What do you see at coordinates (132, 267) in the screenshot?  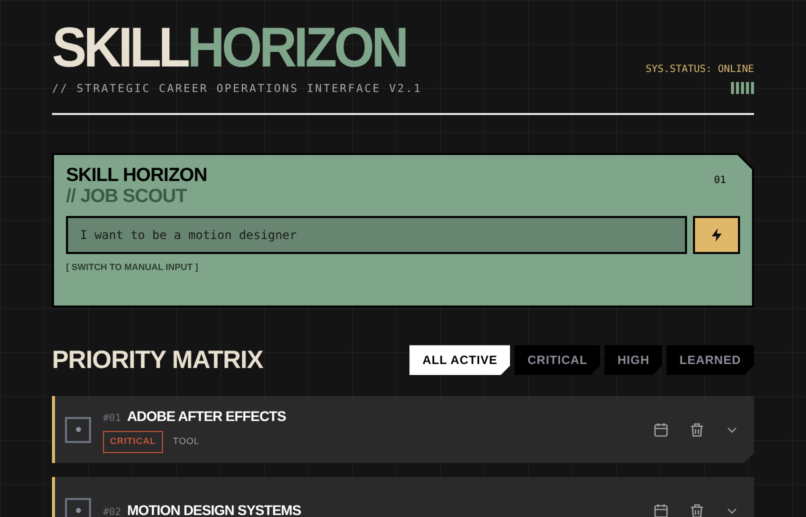 I see `manual-input-link: [ SWITCH TO MANUAL INPUT ]` at bounding box center [132, 267].